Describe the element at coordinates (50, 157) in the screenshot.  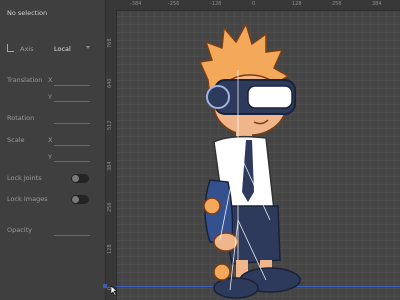
I see `scale-y-label: Y` at that location.